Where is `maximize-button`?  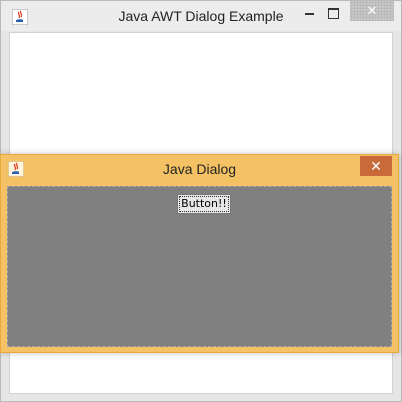
maximize-button is located at coordinates (333, 14).